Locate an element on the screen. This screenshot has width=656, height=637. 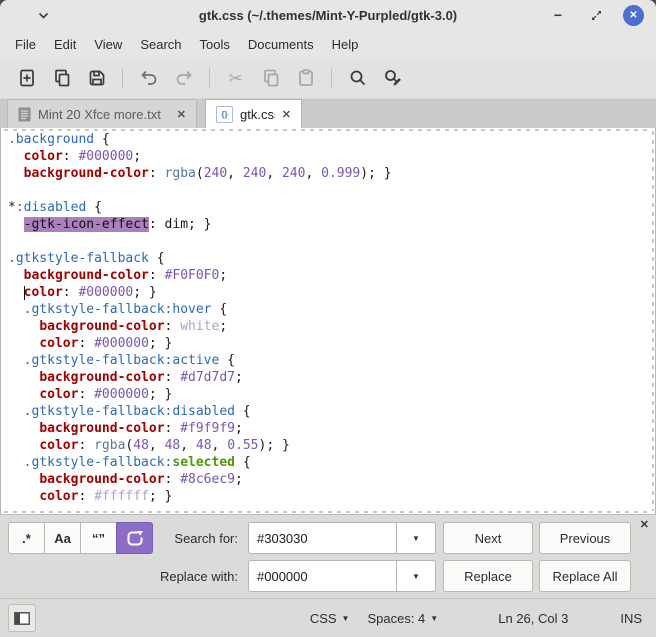
menu-tools: Tools is located at coordinates (215, 44).